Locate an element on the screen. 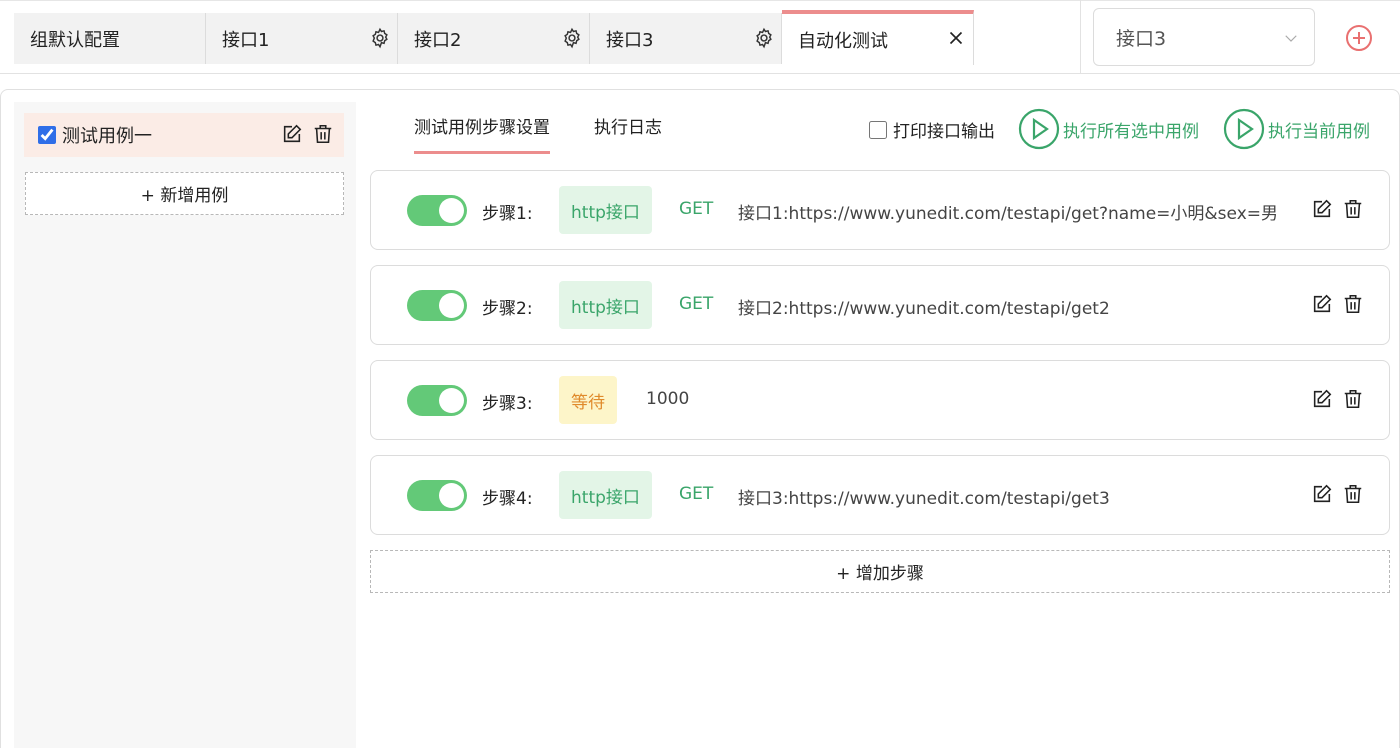 The image size is (1400, 748). step-label: 步骤4: is located at coordinates (507, 499).